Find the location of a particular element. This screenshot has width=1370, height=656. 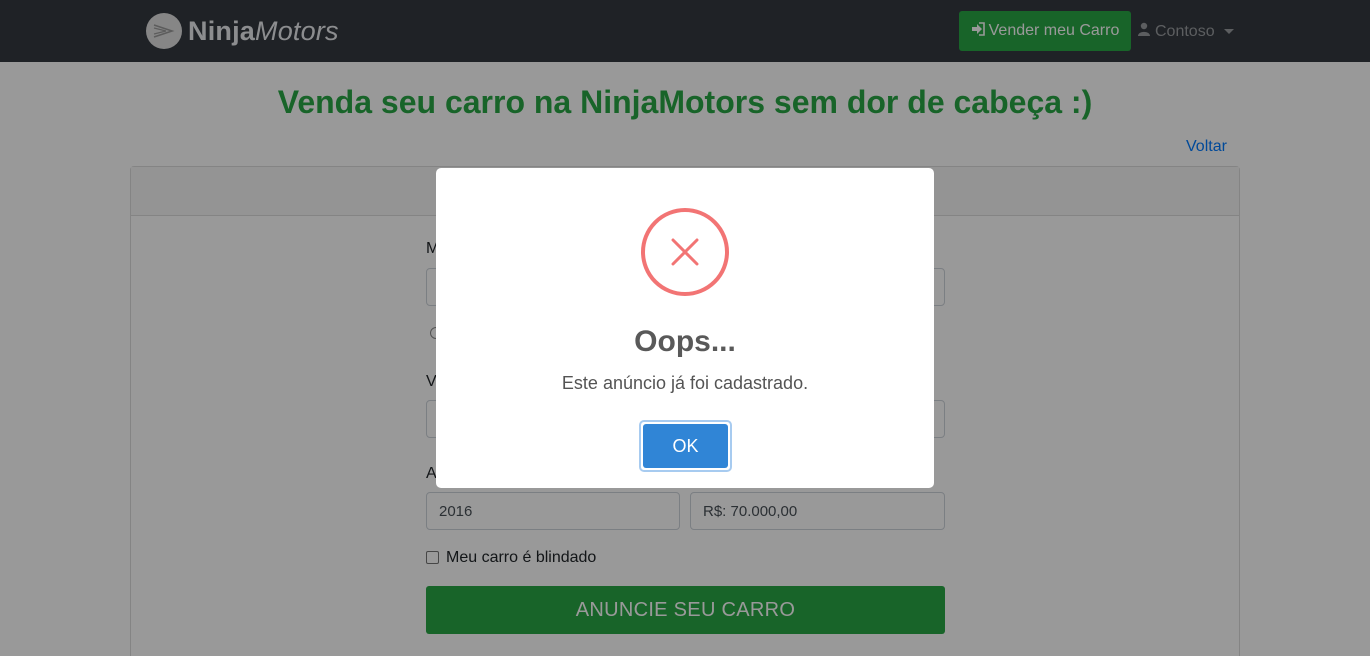

ok-button: OK is located at coordinates (685, 446).